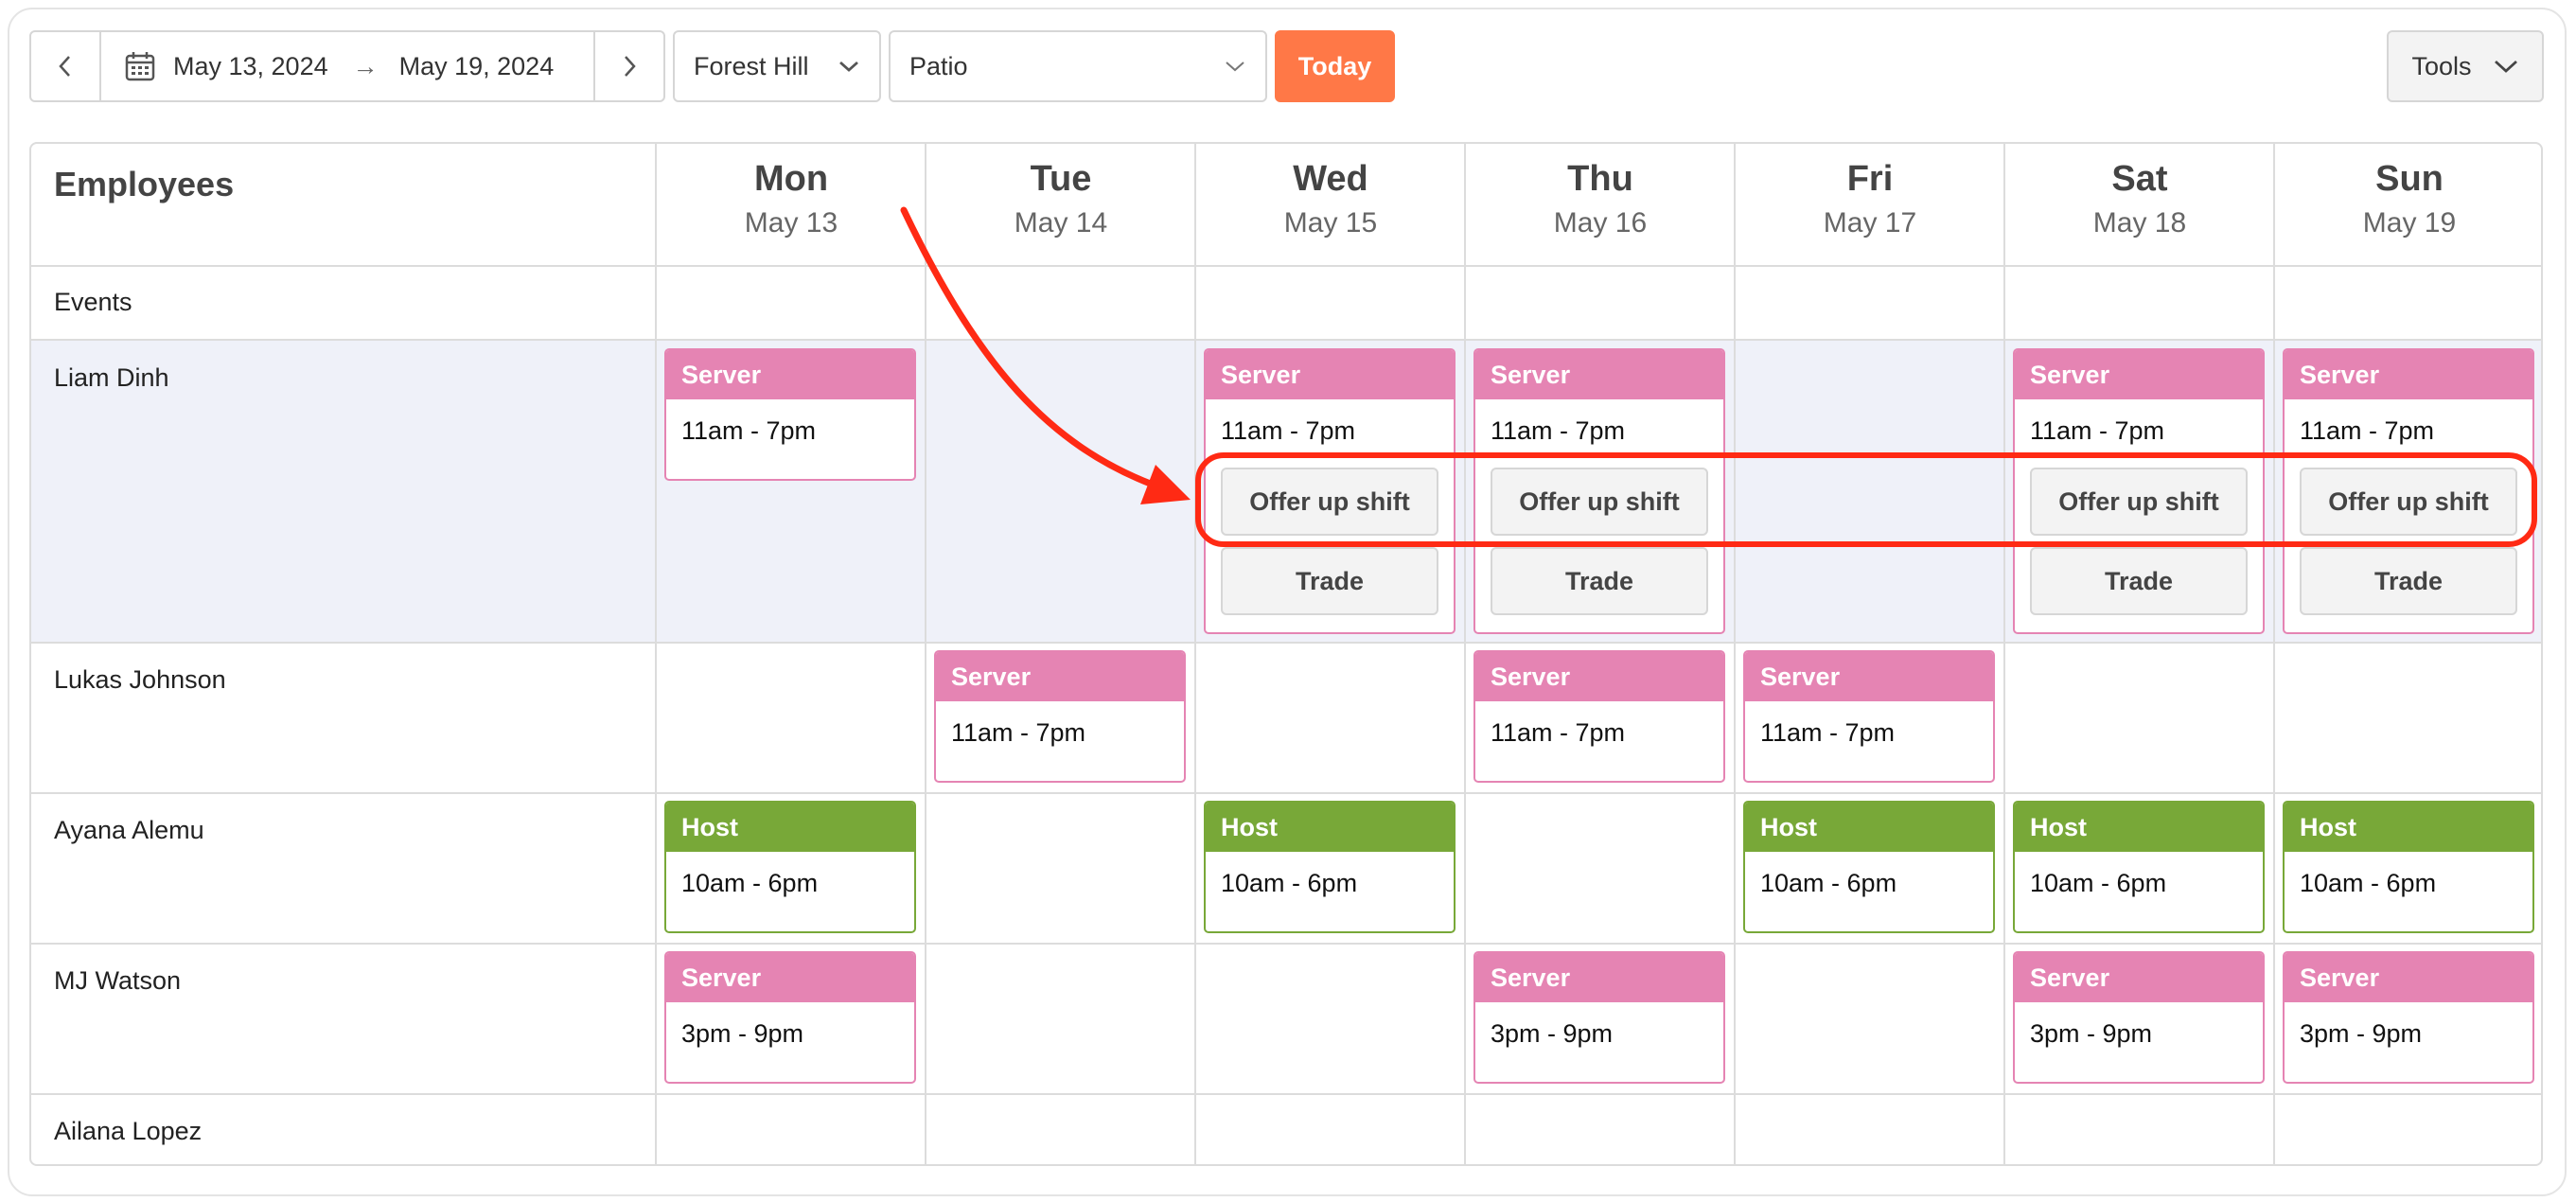 This screenshot has width=2576, height=1202. I want to click on previous-week-button, so click(66, 66).